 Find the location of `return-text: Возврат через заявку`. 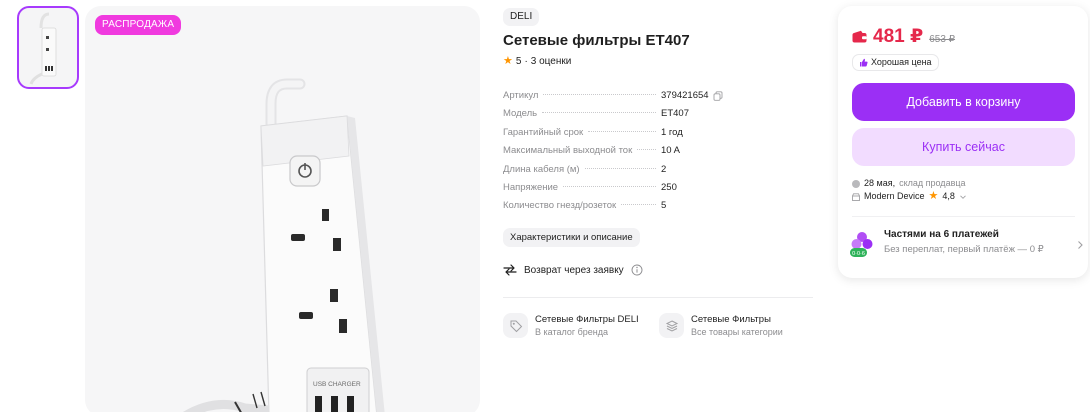

return-text: Возврат через заявку is located at coordinates (574, 270).